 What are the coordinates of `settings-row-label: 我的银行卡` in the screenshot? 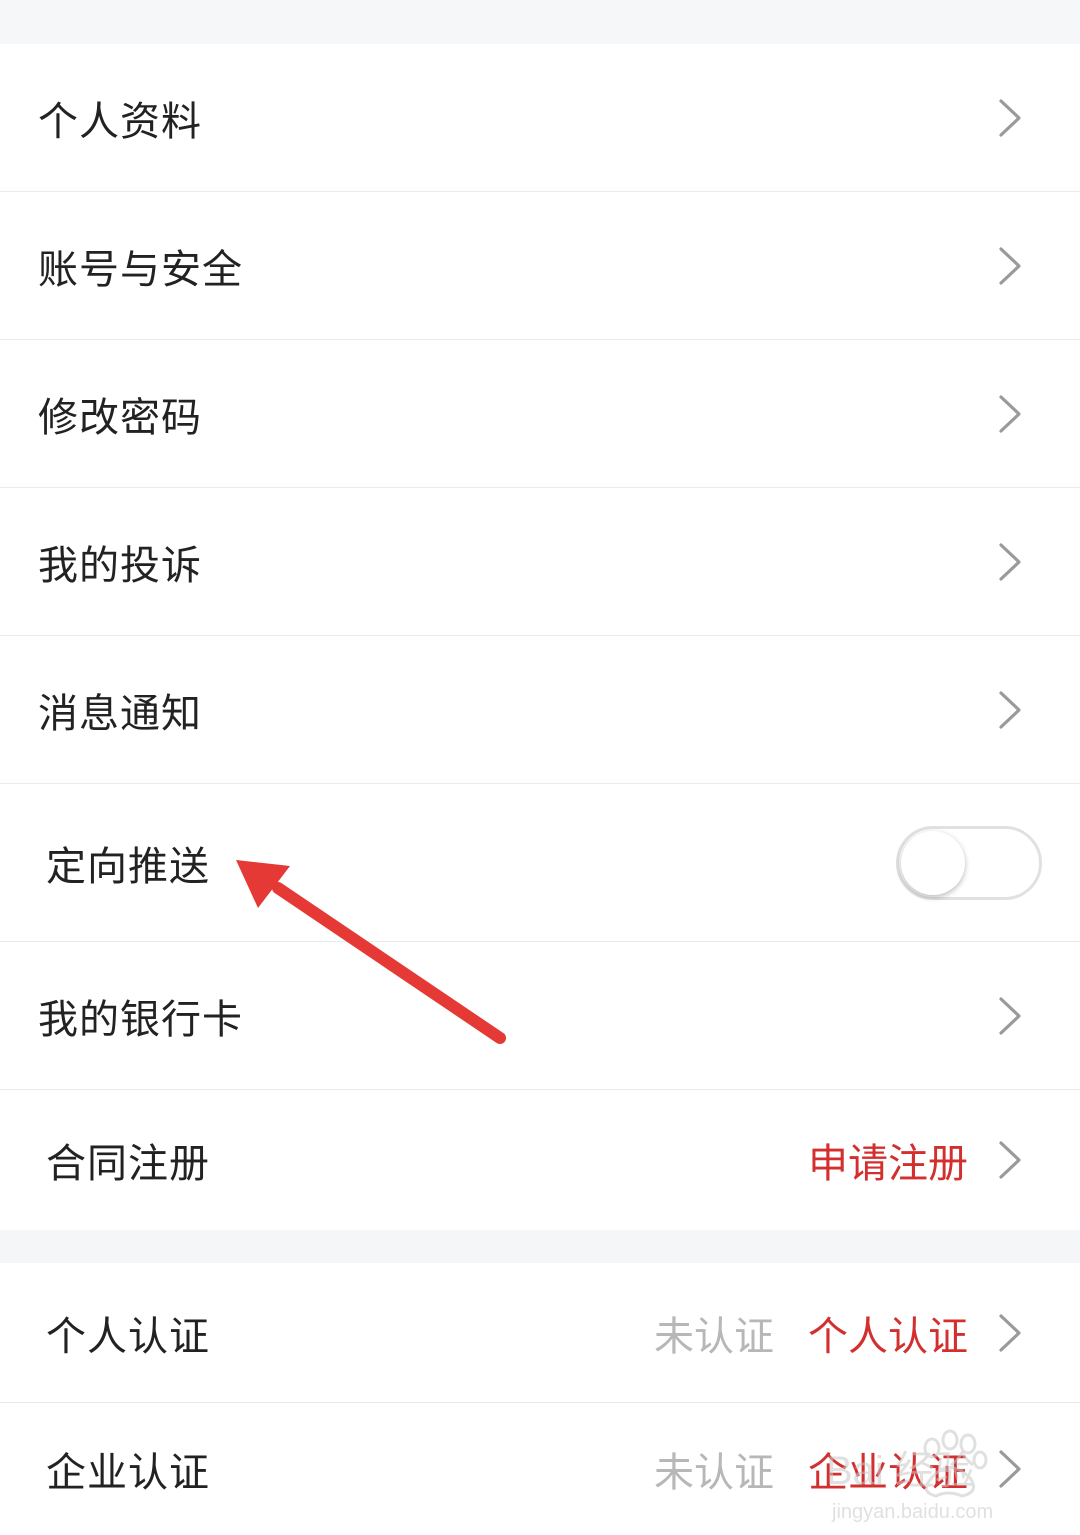 It's located at (140, 1019).